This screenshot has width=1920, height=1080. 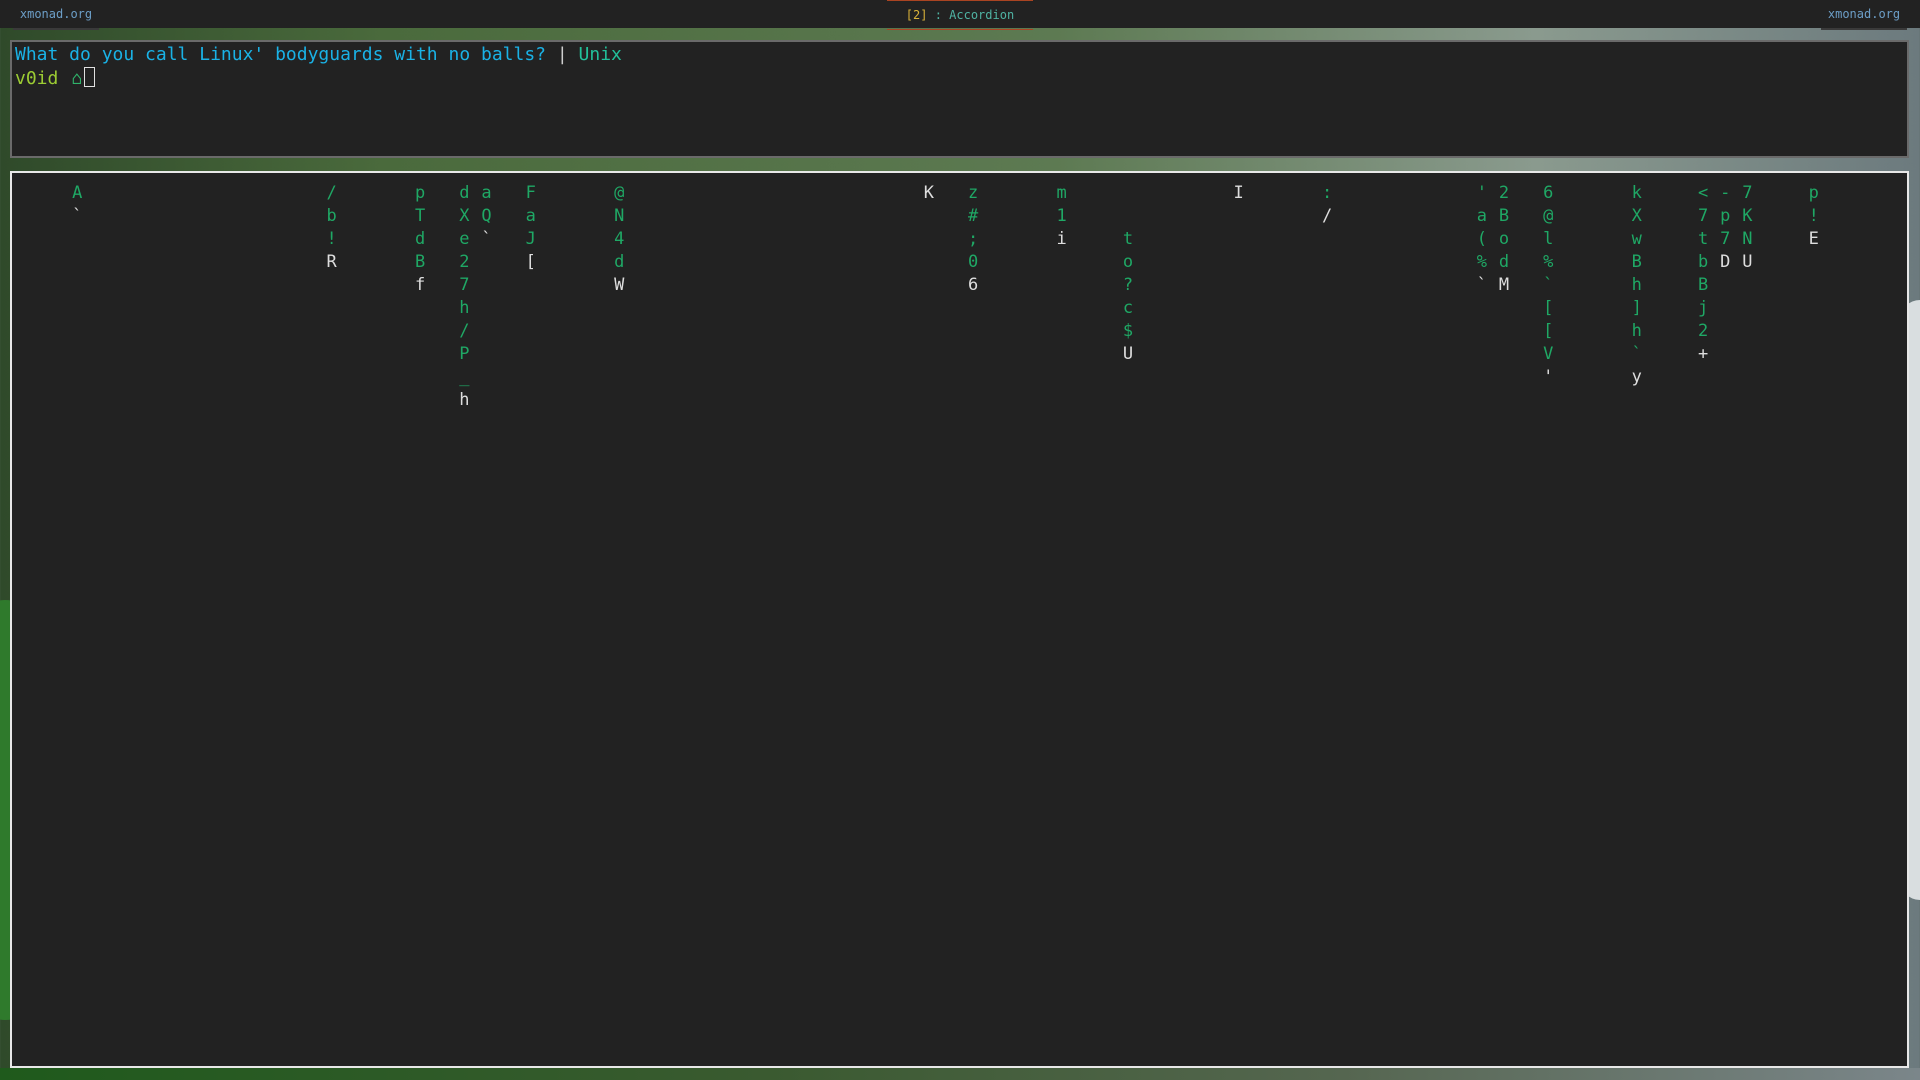 I want to click on workspace-layout-indicator: [2] : Accordion, so click(x=960, y=15).